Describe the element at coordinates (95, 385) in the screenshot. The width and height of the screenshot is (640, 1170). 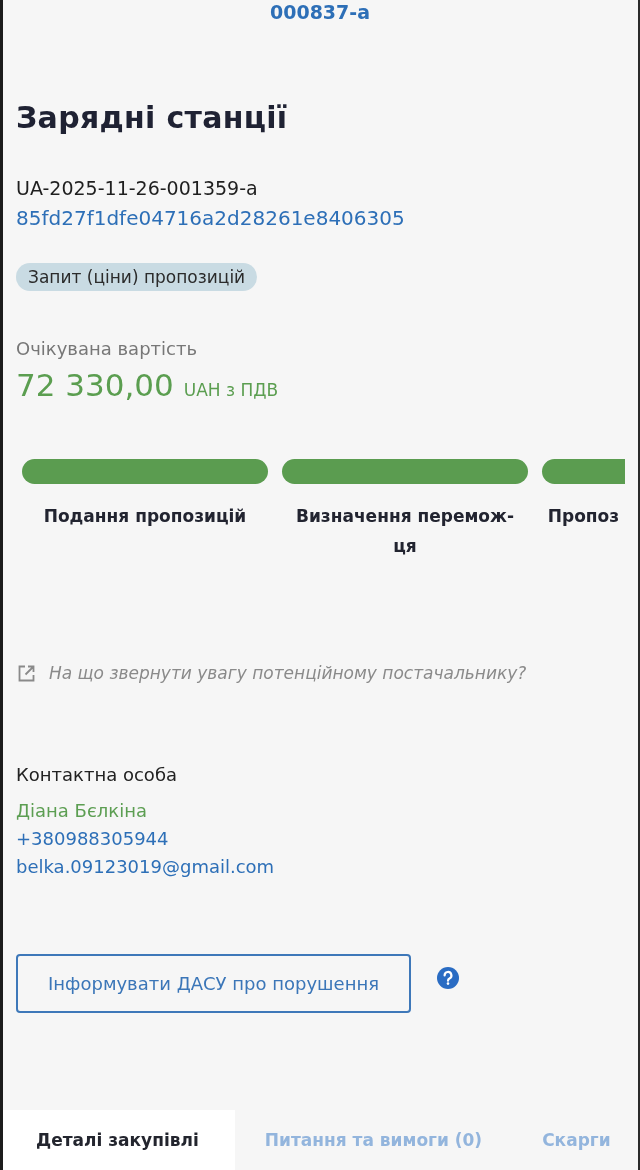
I see `expected-value-amount: 72 330,00` at that location.